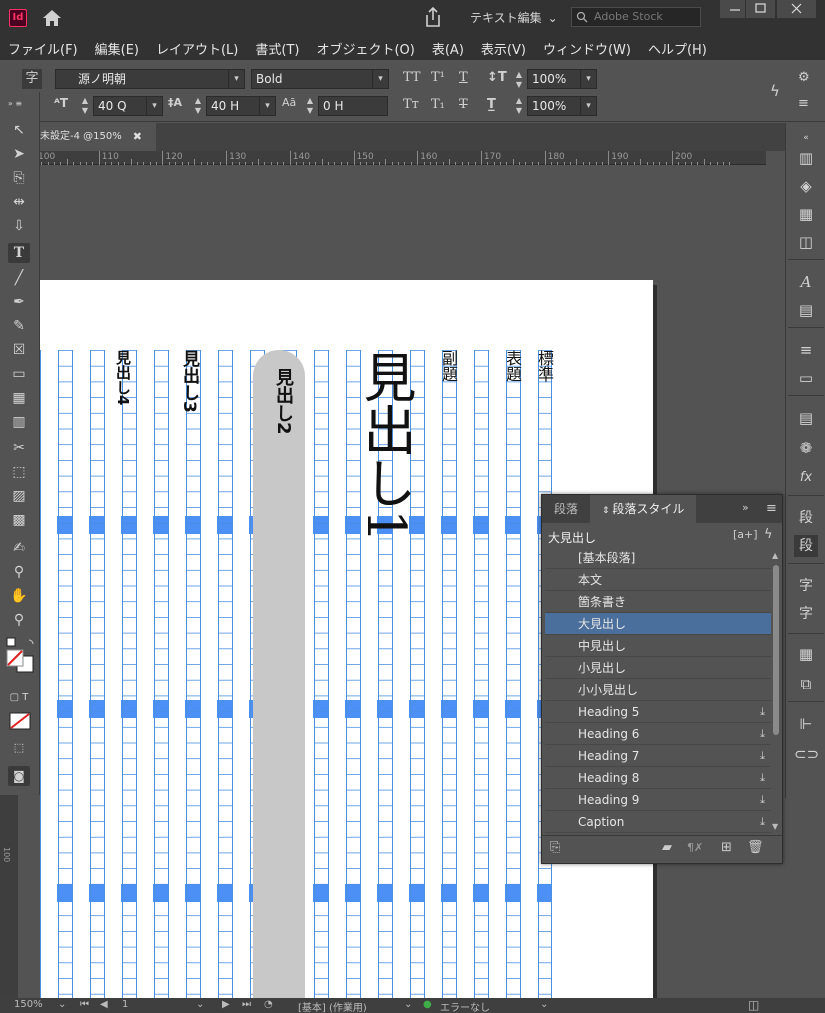 This screenshot has width=825, height=1013. I want to click on scrollbar-thumb, so click(776, 650).